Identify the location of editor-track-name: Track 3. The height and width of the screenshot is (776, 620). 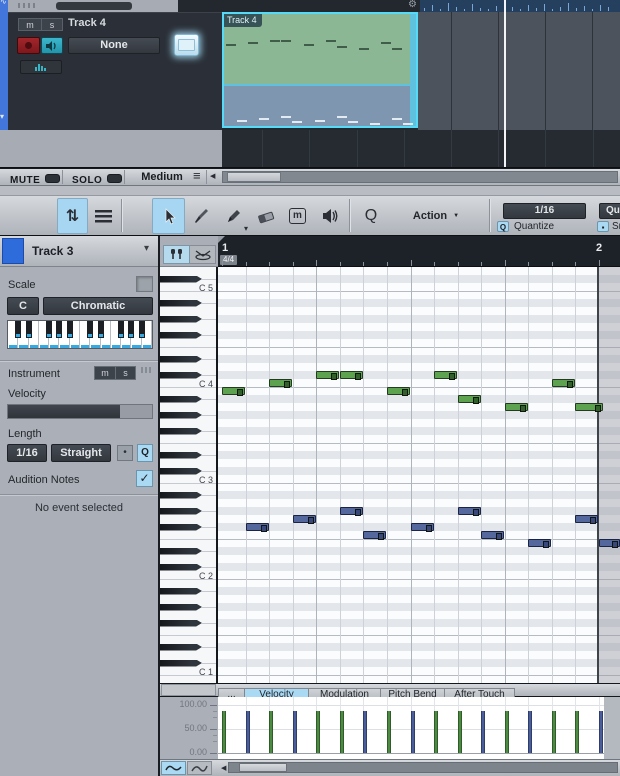
(52, 251).